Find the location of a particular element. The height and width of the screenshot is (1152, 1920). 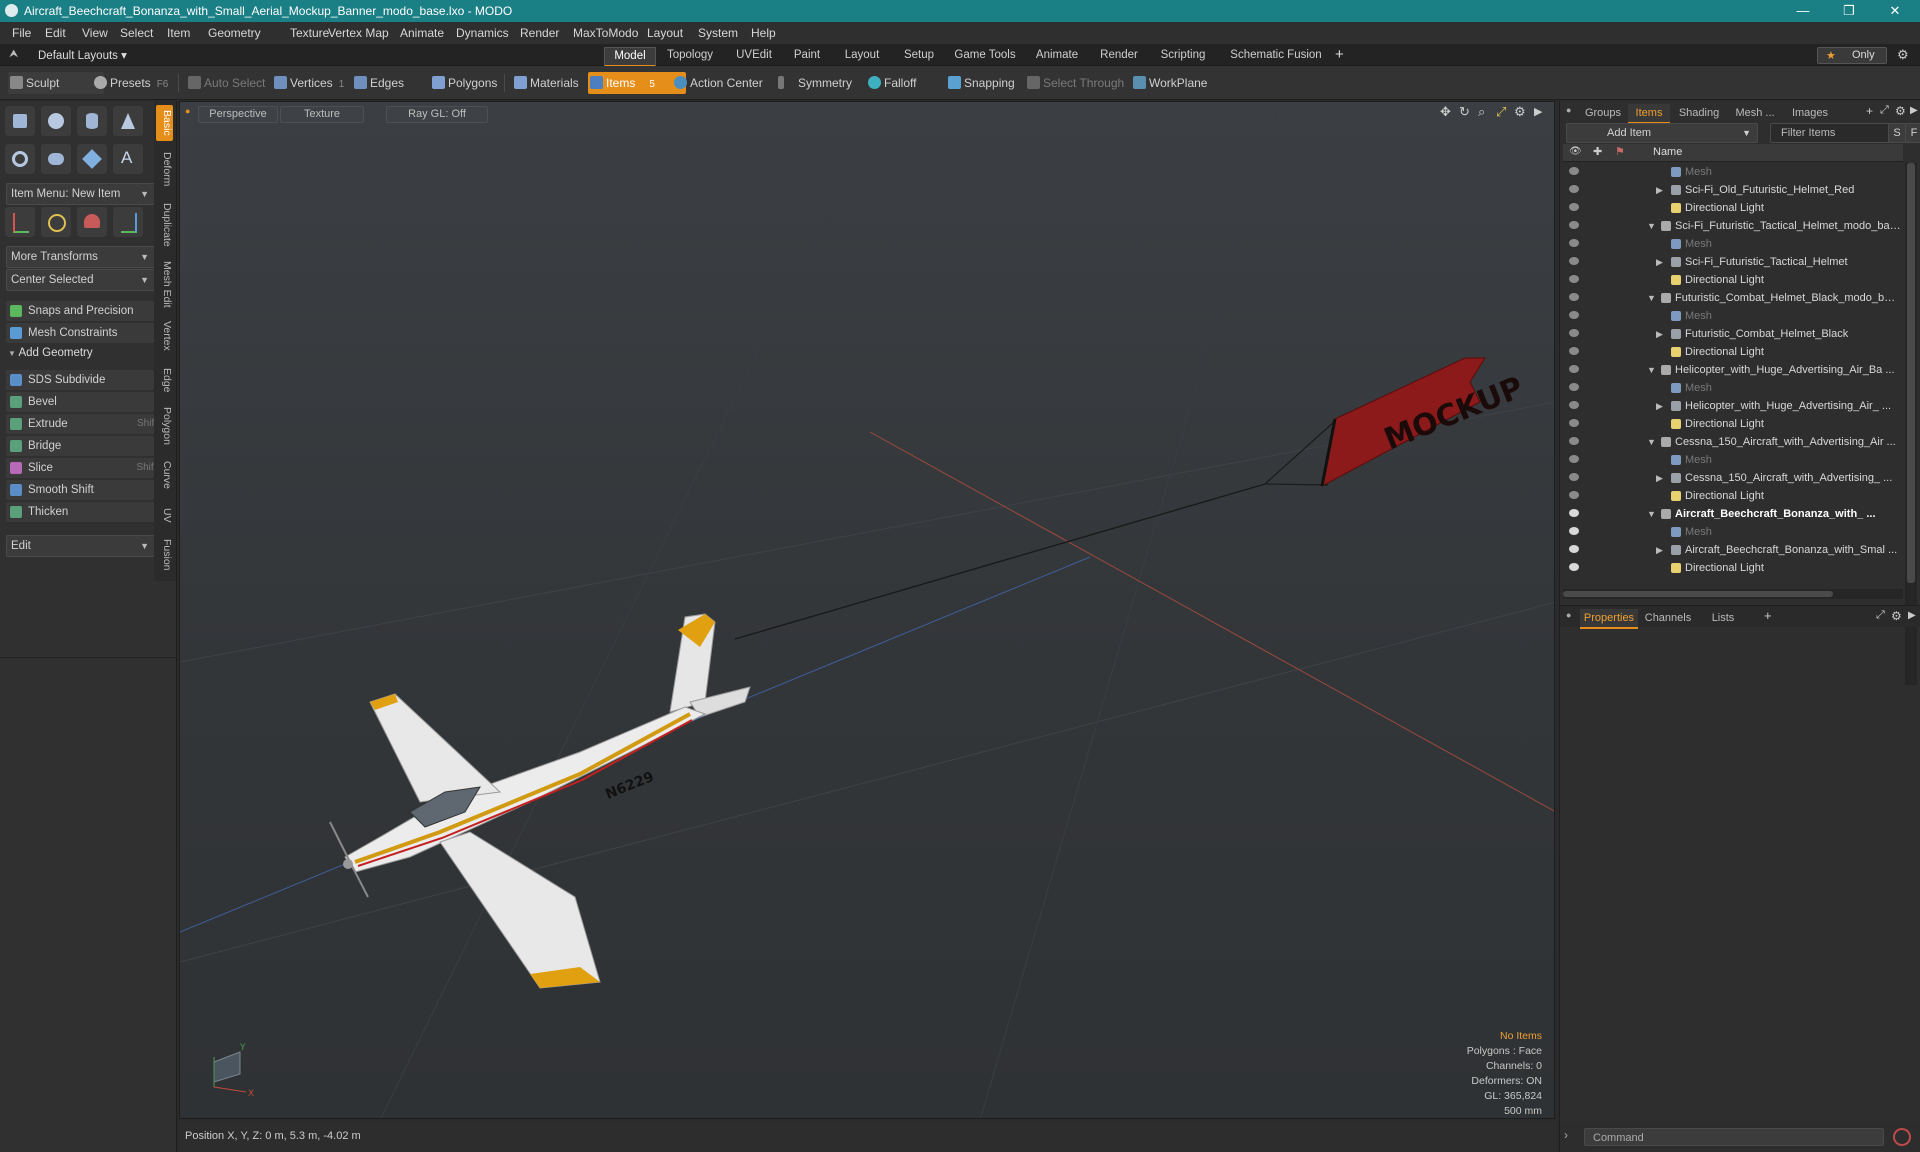

layout-toggle-icon: ⮝ is located at coordinates (13, 54).